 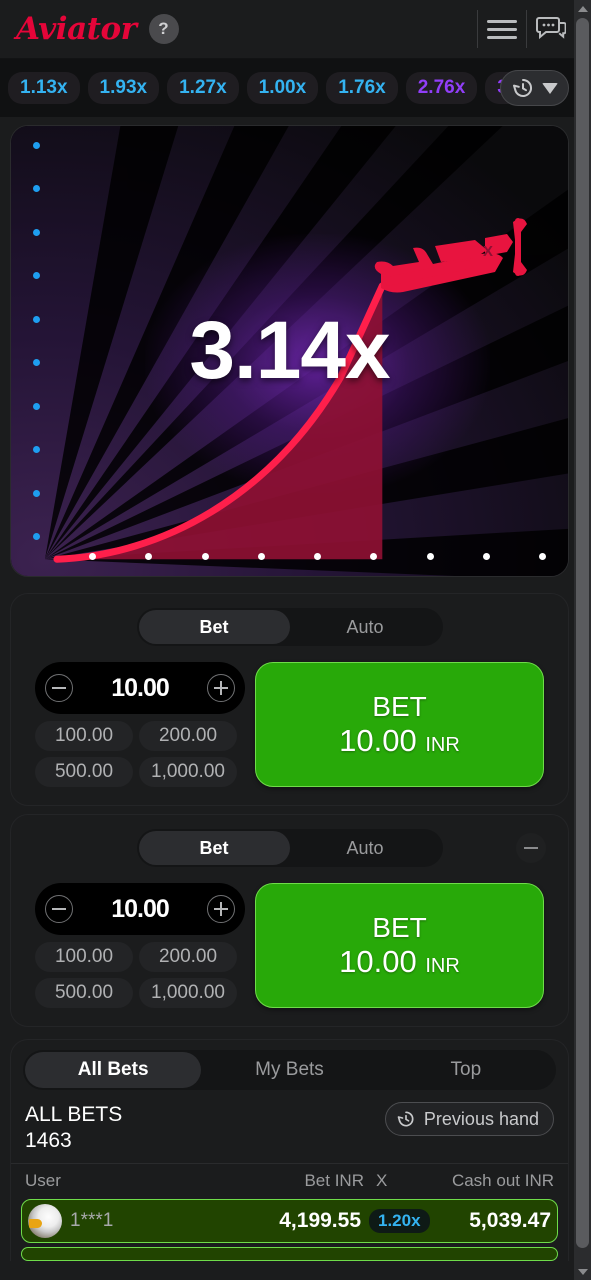 What do you see at coordinates (441, 88) in the screenshot?
I see `history-chip: 2.76x` at bounding box center [441, 88].